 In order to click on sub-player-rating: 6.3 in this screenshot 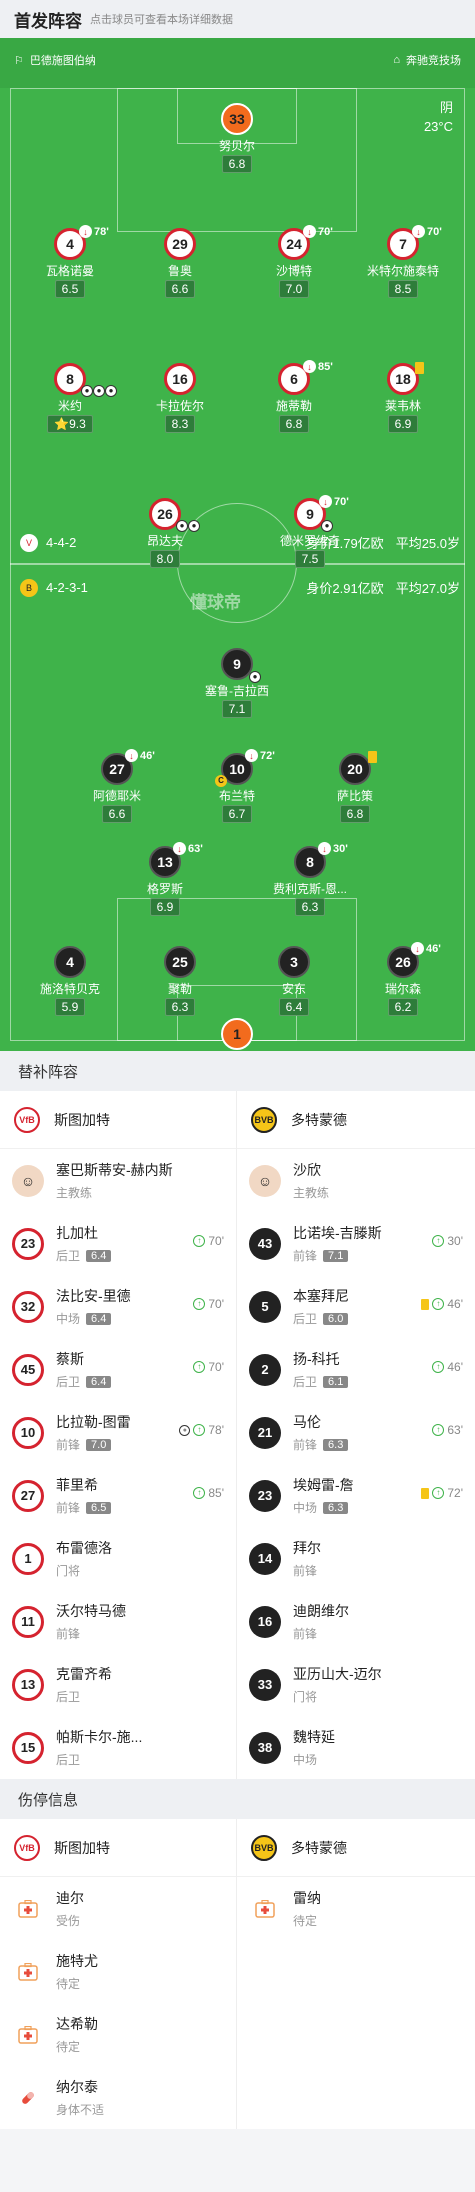, I will do `click(336, 1444)`.